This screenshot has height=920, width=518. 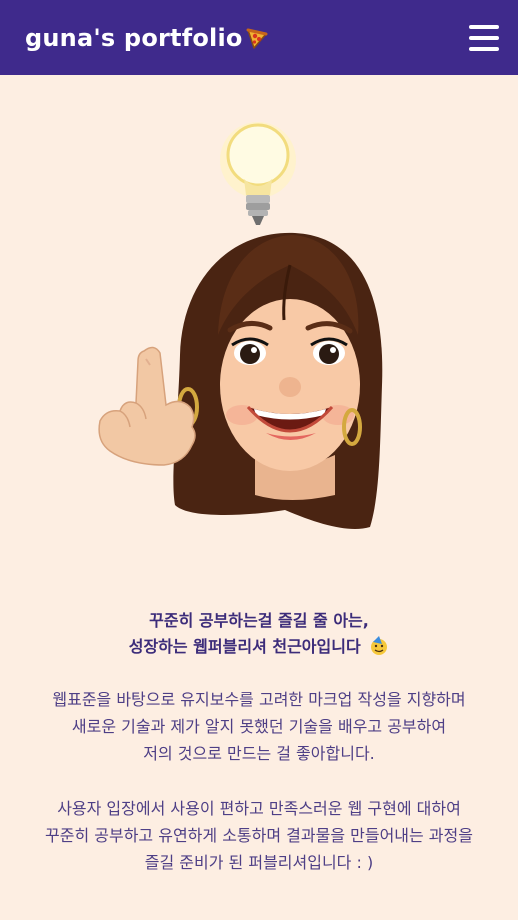 I want to click on site-logo-link: guna's portfolio, so click(x=147, y=38).